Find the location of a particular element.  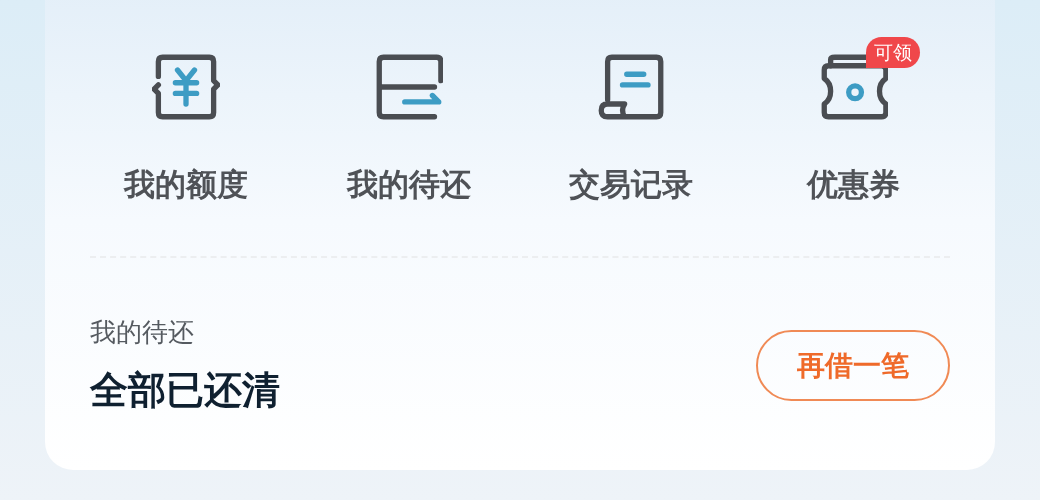

bill-arrow-icon is located at coordinates (408, 87).